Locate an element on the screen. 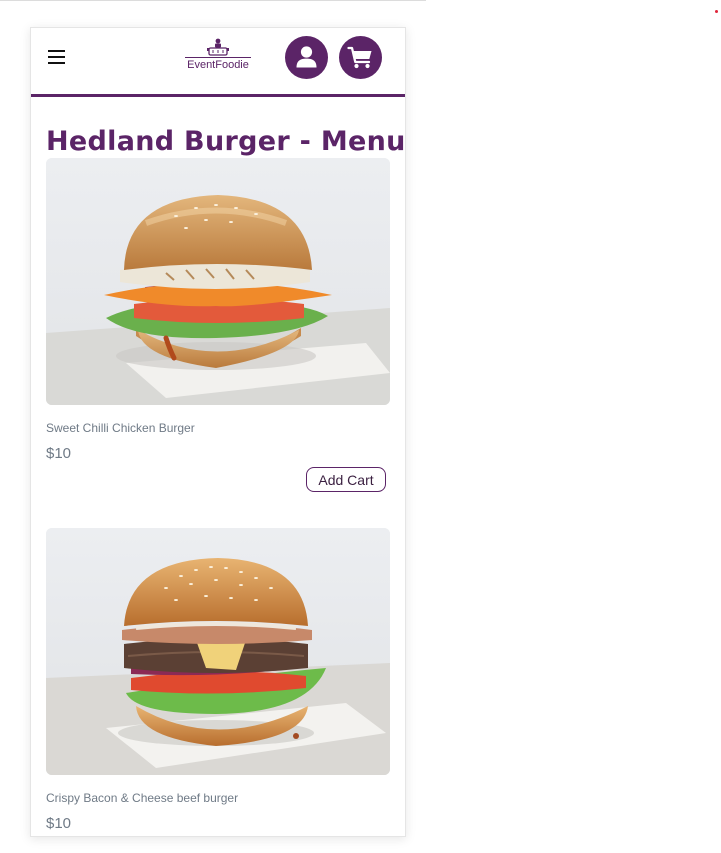 This screenshot has width=721, height=853. brand-name: EventFoodie is located at coordinates (218, 65).